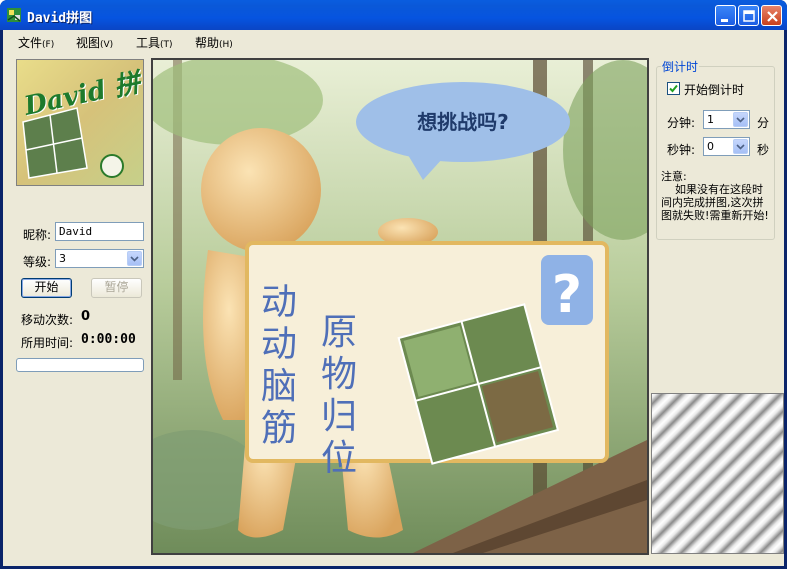 The height and width of the screenshot is (569, 787). I want to click on countdown-note: 注意: 如果没有在这段时间内完成拼图,这次拼图就失败!需重新开始!, so click(717, 196).